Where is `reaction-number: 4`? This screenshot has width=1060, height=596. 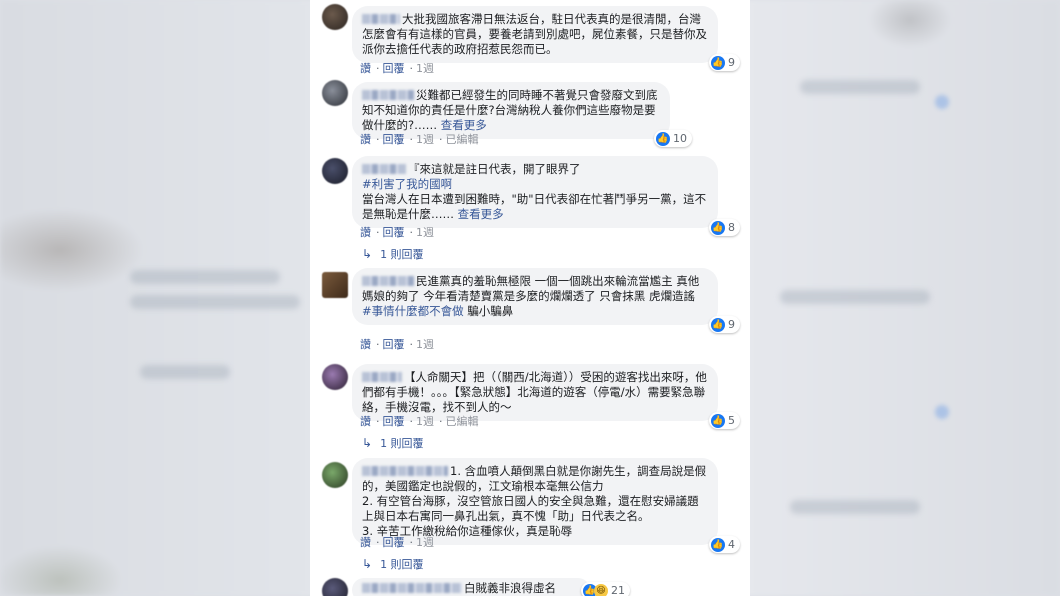
reaction-number: 4 is located at coordinates (731, 544).